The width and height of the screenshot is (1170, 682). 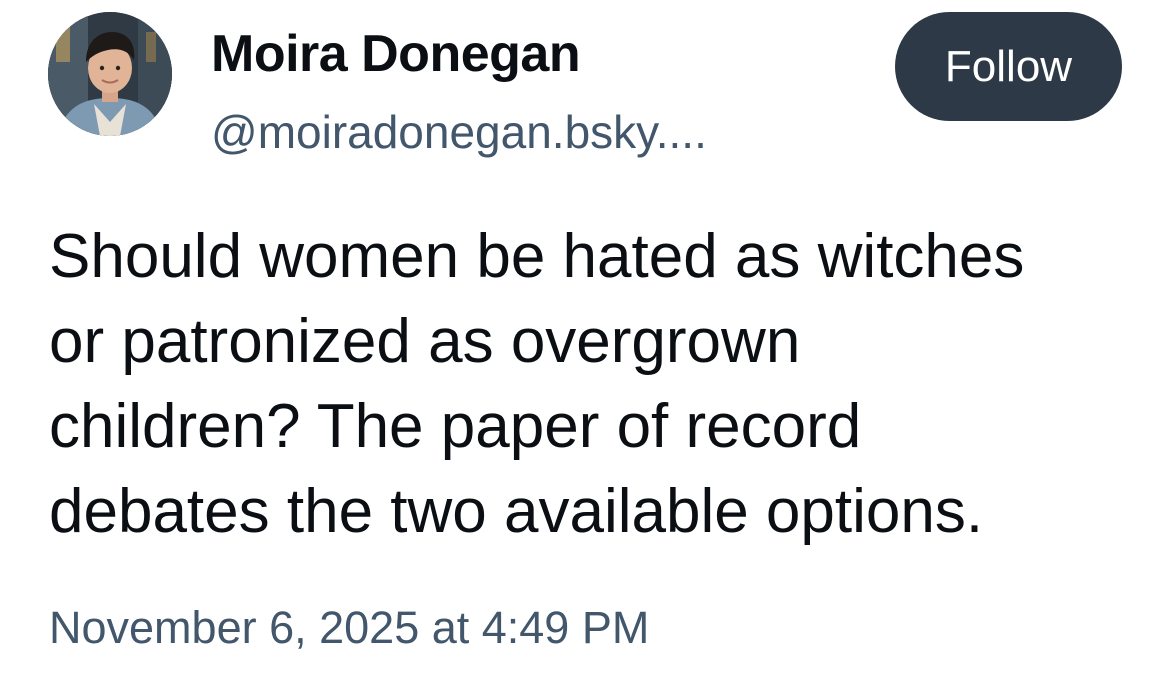 What do you see at coordinates (349, 628) in the screenshot?
I see `post-timestamp: November 6, 2025 at 4:49 PM` at bounding box center [349, 628].